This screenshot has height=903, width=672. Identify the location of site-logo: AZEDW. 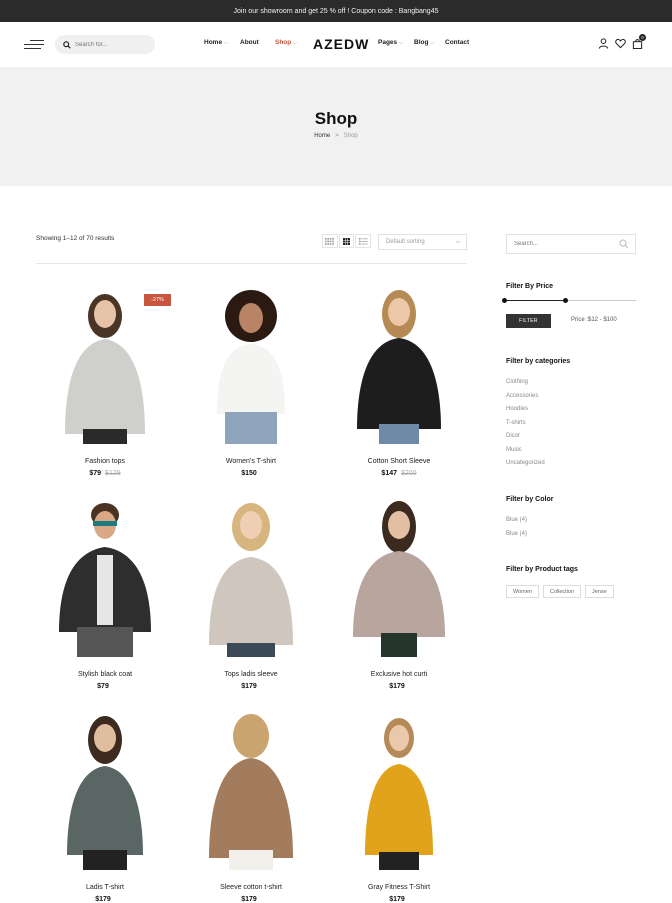
(341, 44).